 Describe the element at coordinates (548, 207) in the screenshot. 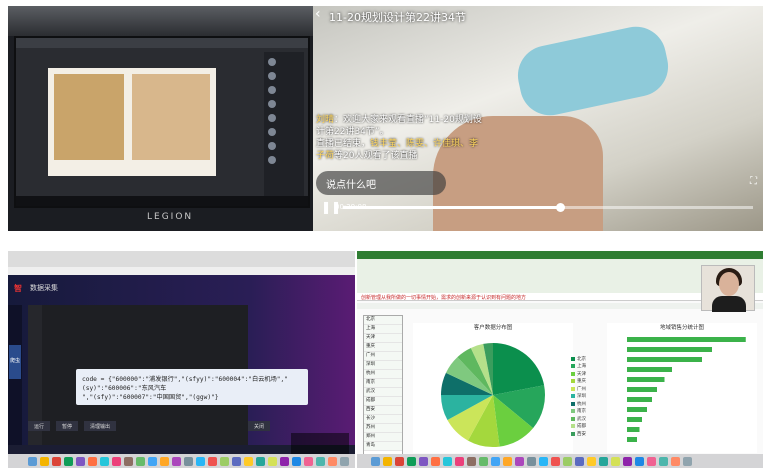

I see `progress-bar` at that location.